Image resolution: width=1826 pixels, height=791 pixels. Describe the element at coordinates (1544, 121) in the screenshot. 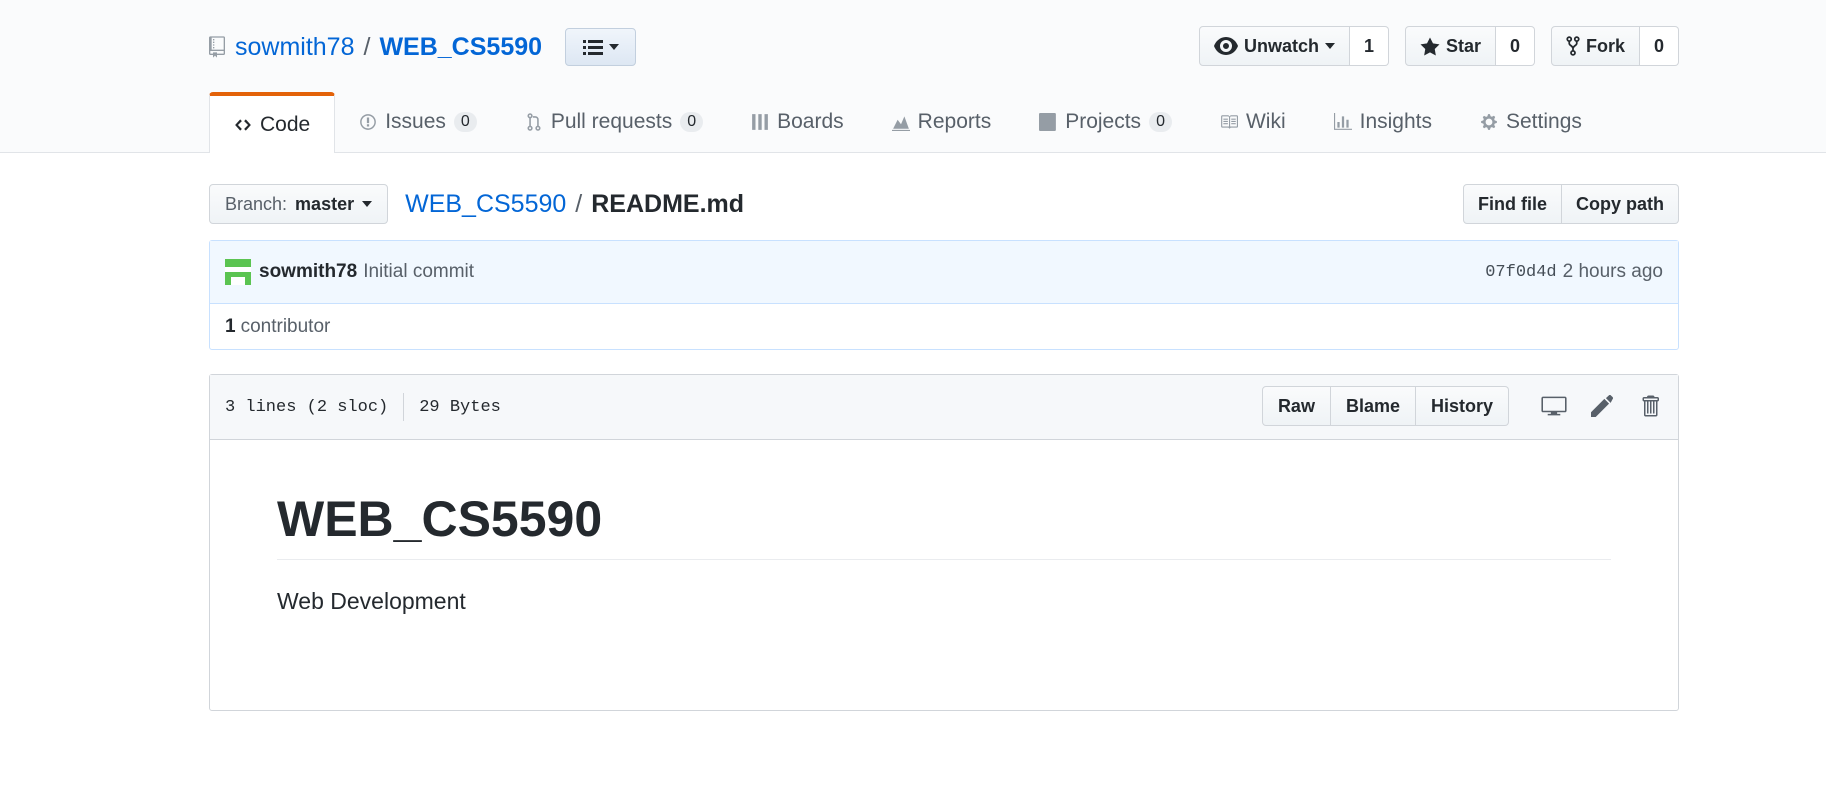

I see `tab-label: Settings` at that location.